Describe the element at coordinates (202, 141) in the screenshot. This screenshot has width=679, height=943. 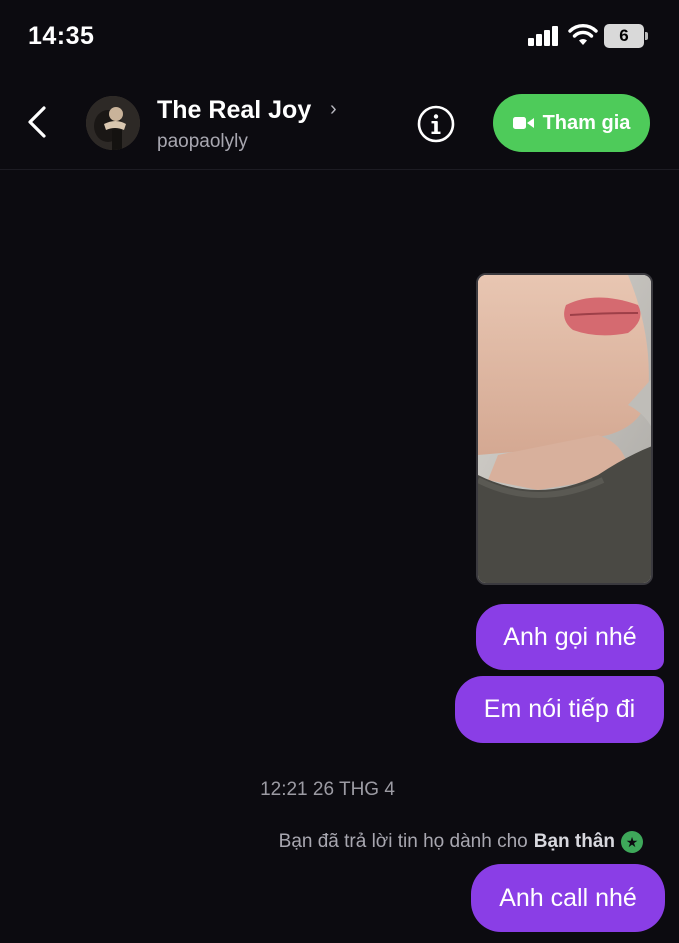
I see `contact-username: paopaolyly` at that location.